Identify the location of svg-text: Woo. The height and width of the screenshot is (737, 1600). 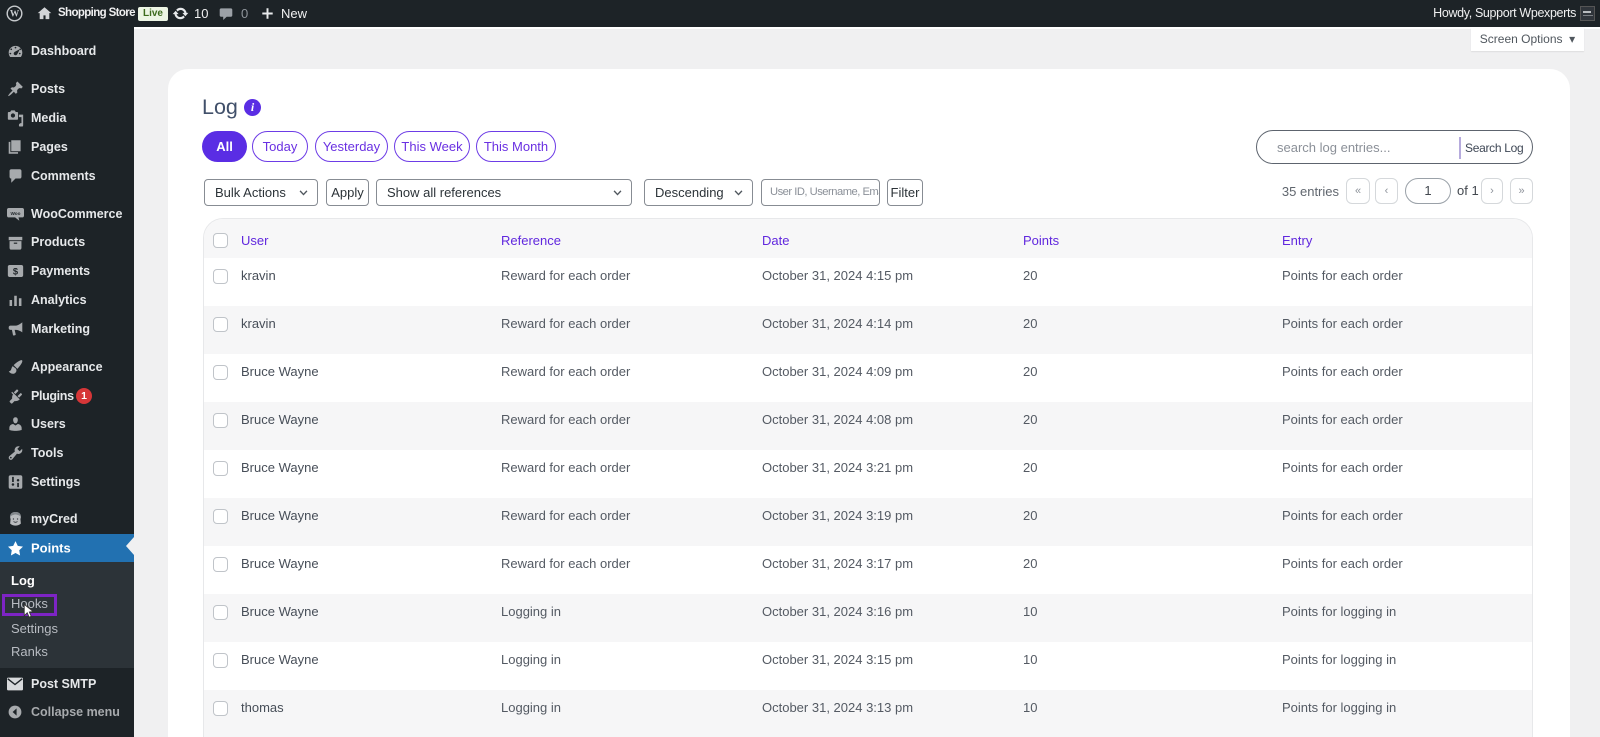
(16, 212).